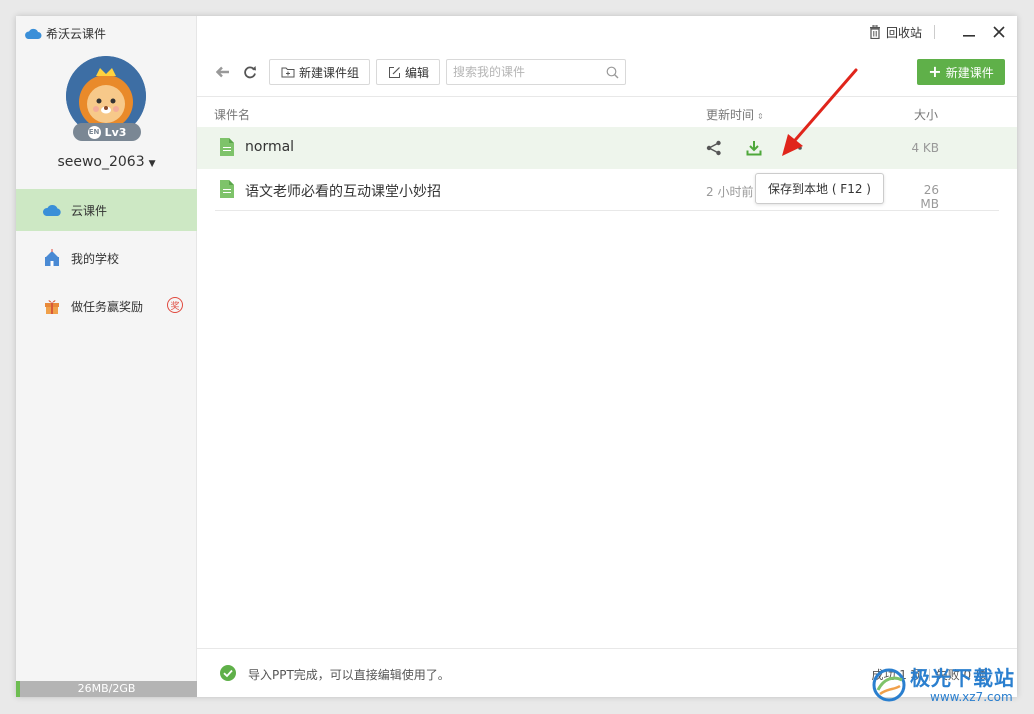 This screenshot has height=714, width=1034. I want to click on file-name: 语文老师必看的互动课堂小妙招, so click(343, 192).